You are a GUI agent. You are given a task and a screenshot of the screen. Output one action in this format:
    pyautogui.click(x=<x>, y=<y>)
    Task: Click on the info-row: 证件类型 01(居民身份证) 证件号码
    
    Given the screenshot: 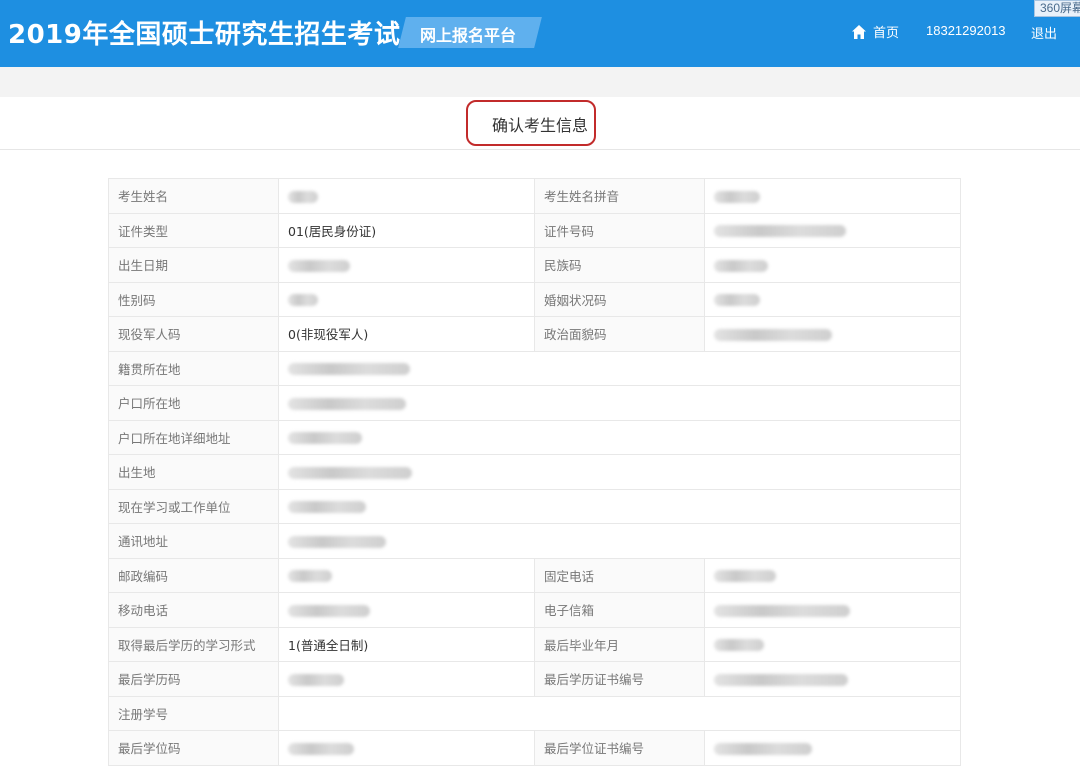 What is the action you would take?
    pyautogui.click(x=534, y=230)
    